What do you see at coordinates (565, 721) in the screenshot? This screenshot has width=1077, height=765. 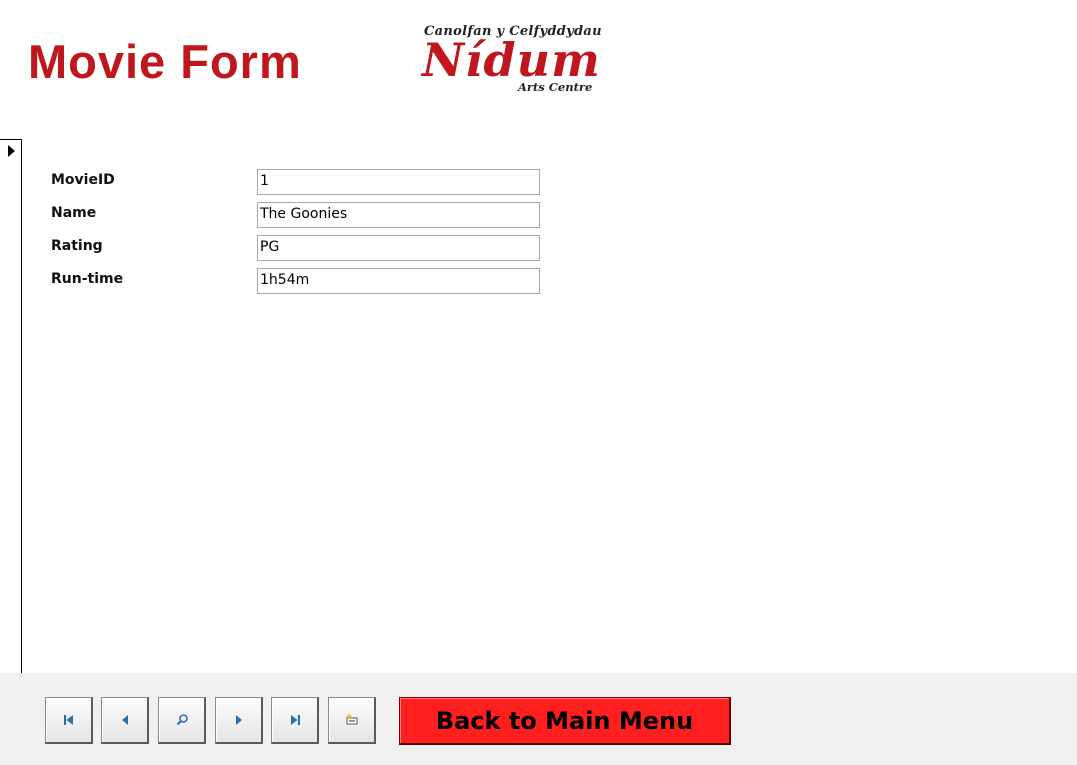 I see `back-to-main-menu-button: Back to Main Menu` at bounding box center [565, 721].